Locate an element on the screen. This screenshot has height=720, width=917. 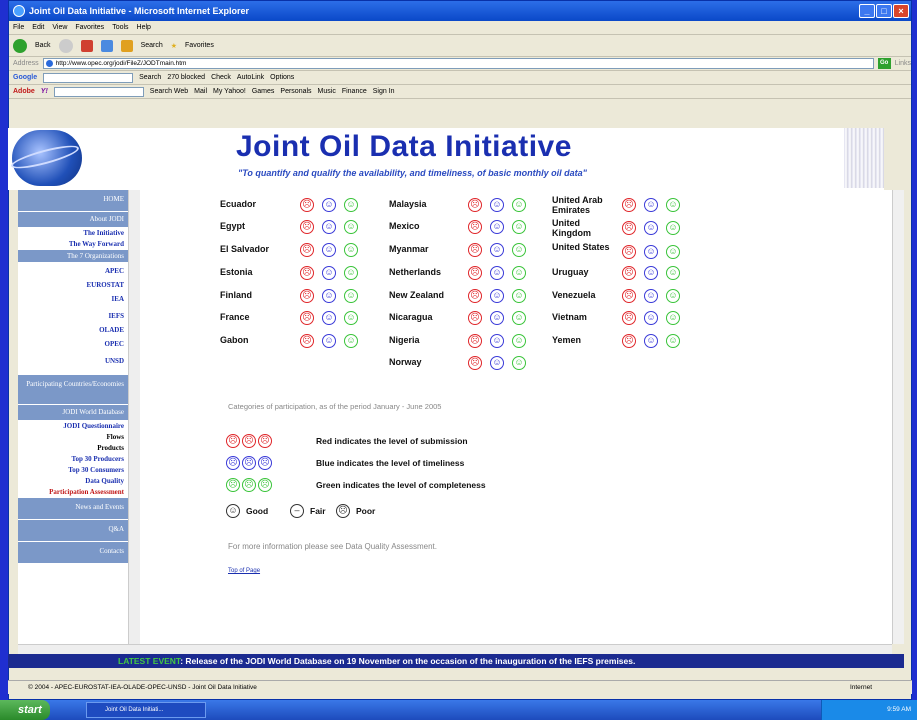
nav-products: Products is located at coordinates (73, 448).